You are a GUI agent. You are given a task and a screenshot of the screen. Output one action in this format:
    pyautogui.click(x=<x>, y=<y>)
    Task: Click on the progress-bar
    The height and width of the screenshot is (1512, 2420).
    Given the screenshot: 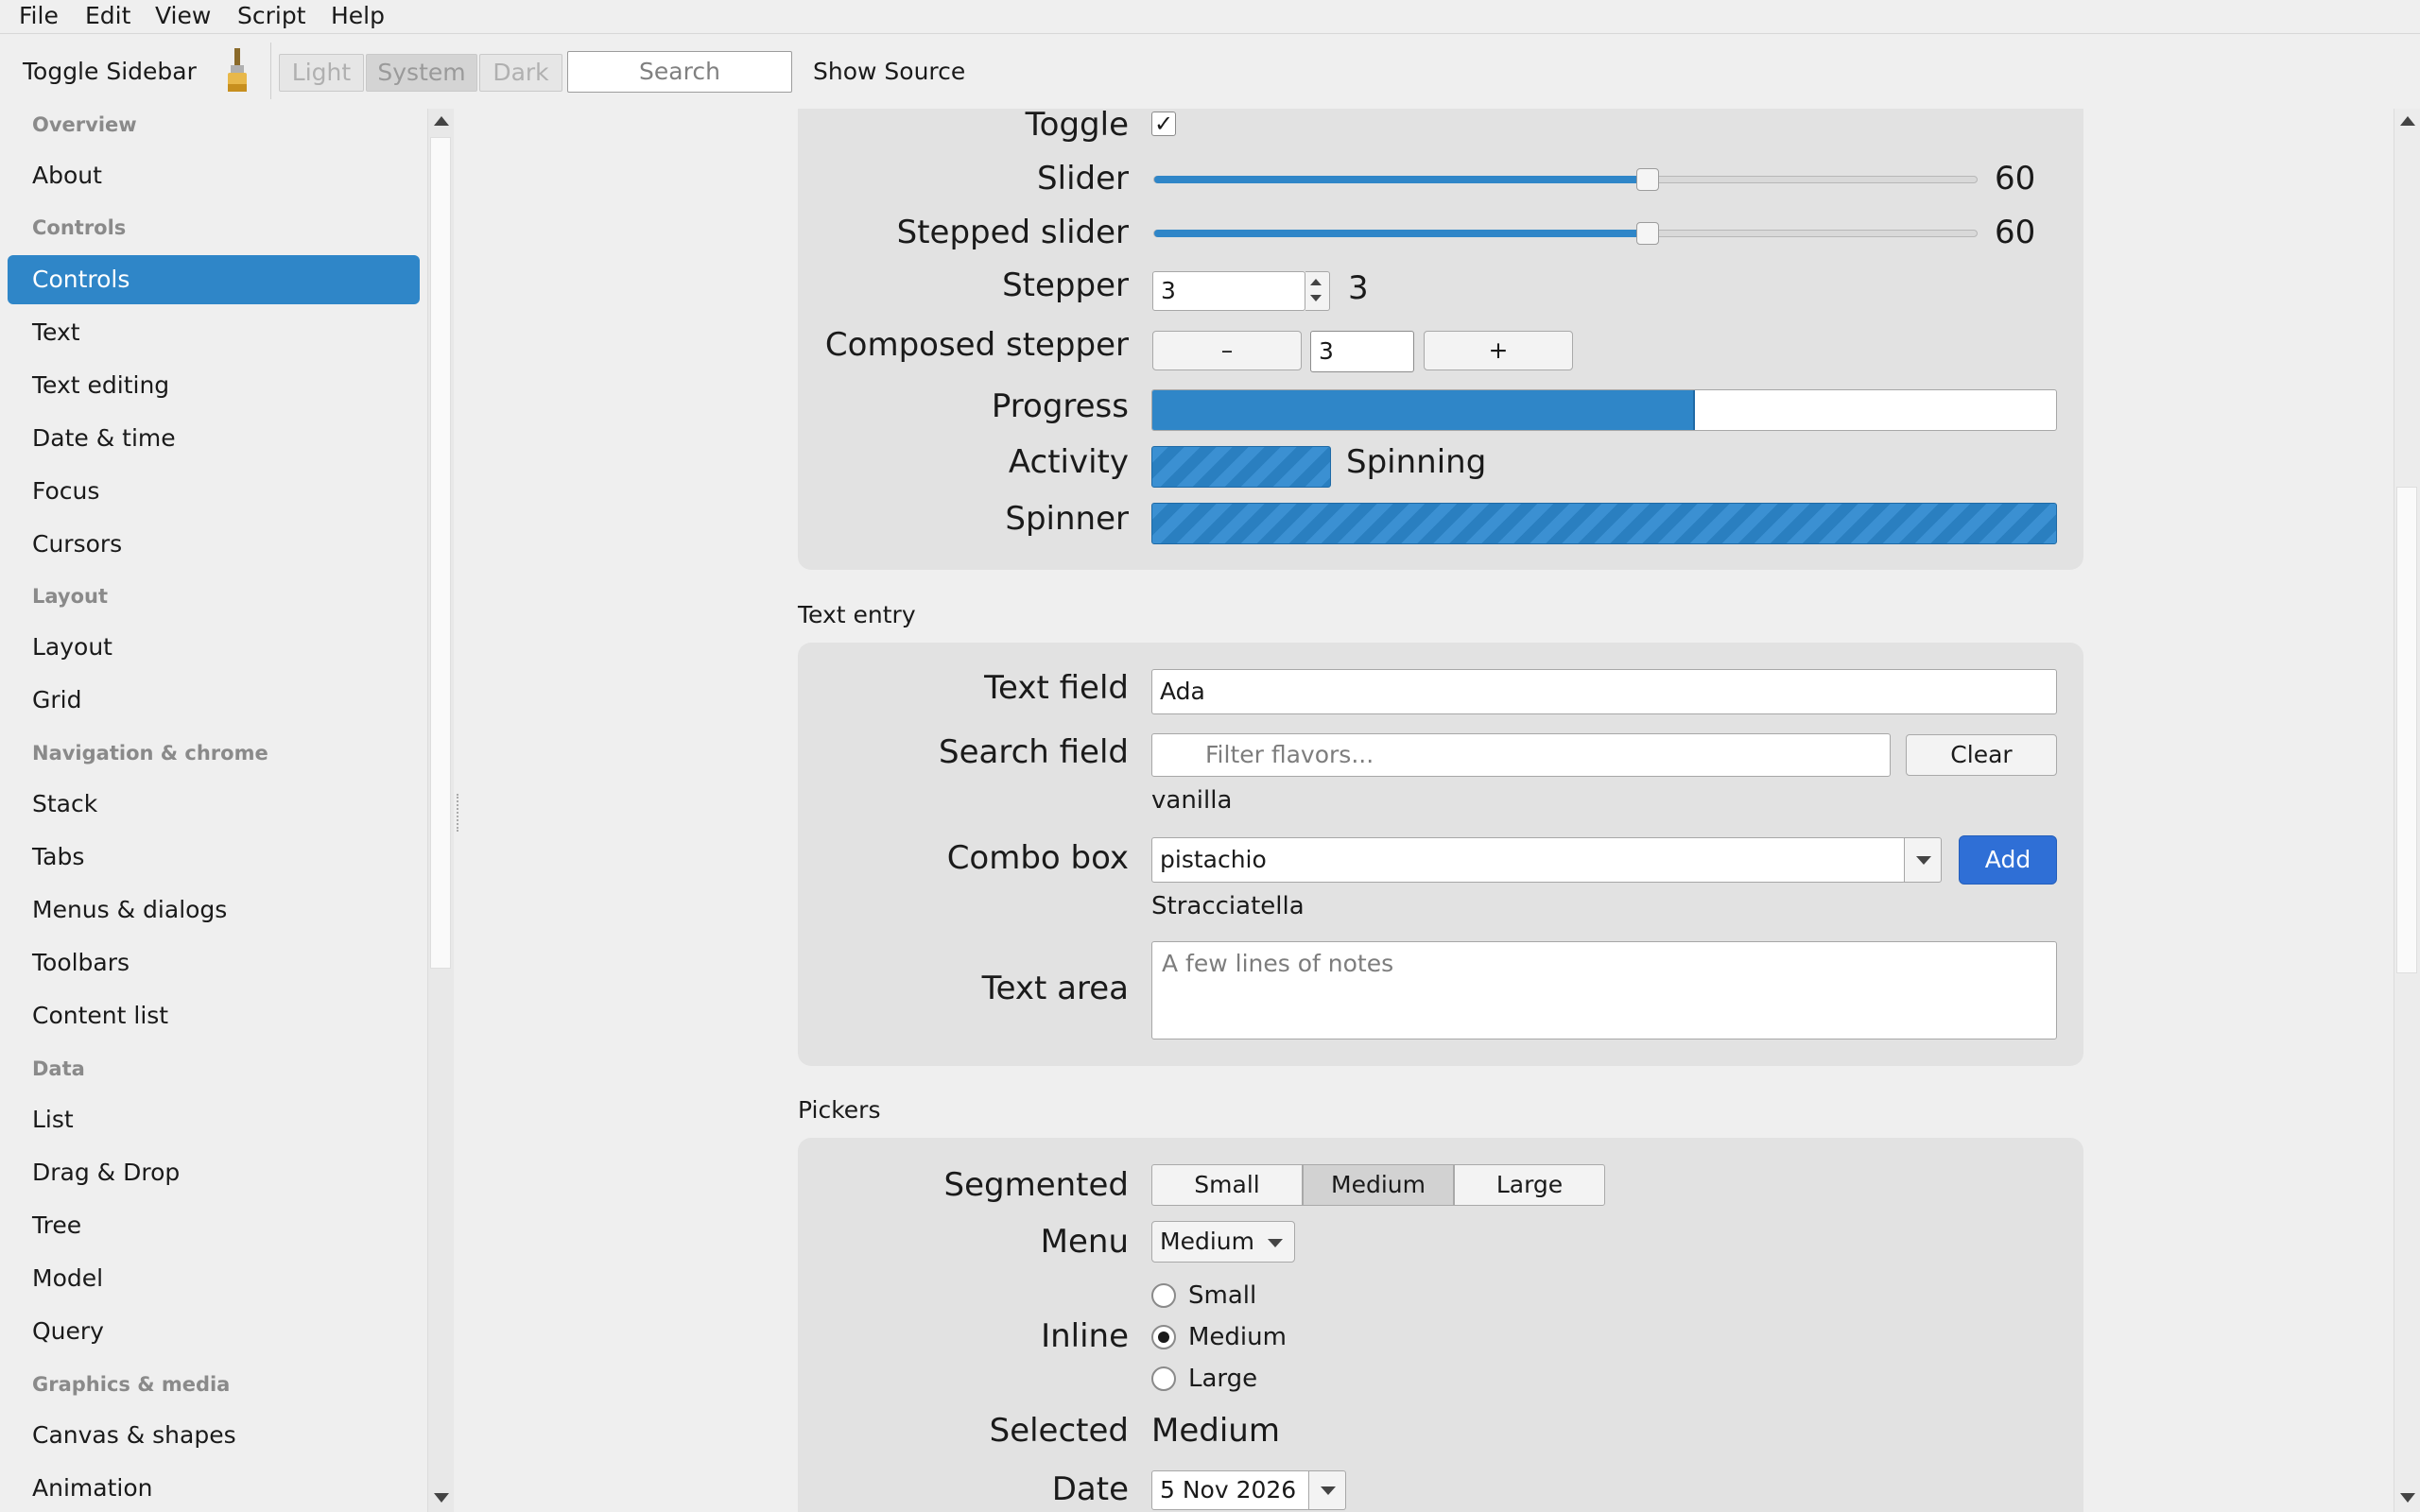 What is the action you would take?
    pyautogui.click(x=1604, y=410)
    